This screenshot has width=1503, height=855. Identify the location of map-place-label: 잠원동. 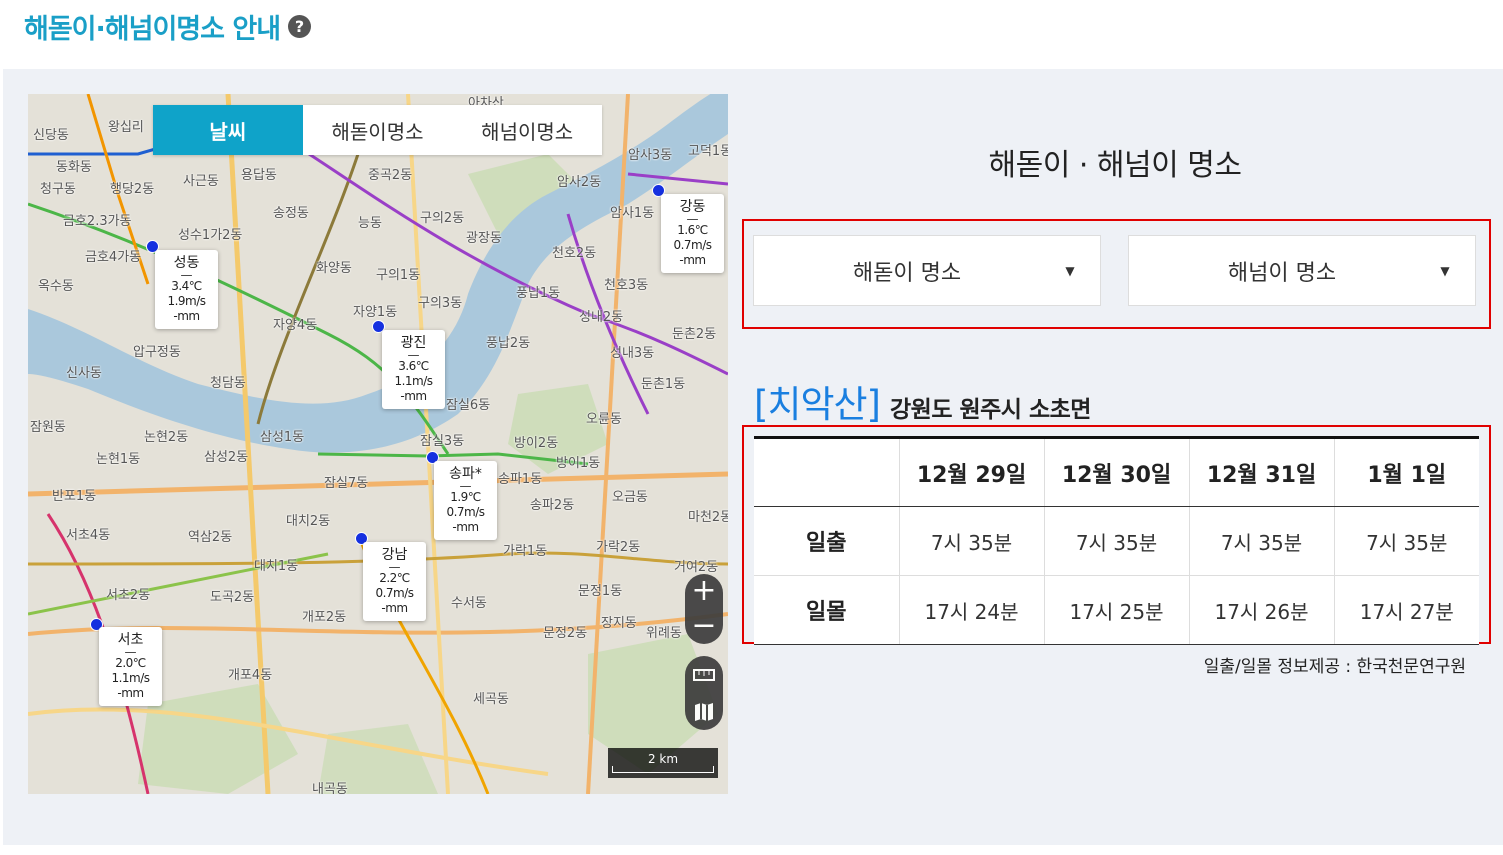
(48, 427).